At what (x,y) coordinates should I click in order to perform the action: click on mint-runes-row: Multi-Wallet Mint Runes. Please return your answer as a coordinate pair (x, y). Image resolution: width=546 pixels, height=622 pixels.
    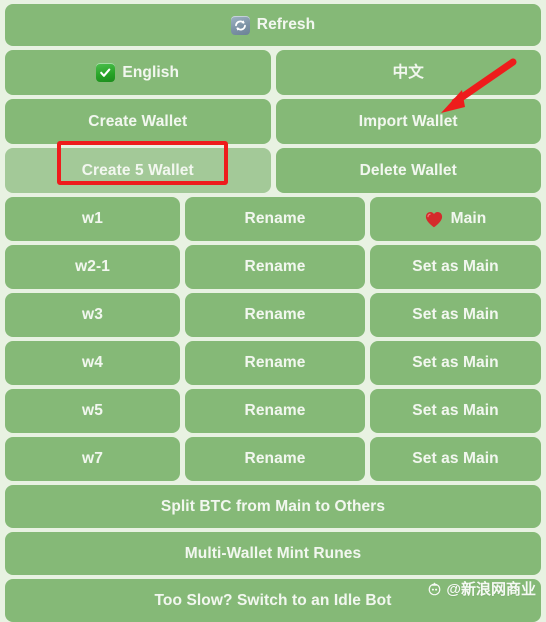
    Looking at the image, I should click on (273, 553).